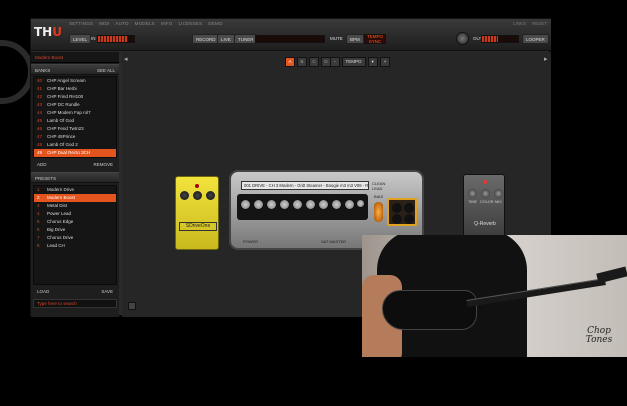 The width and height of the screenshot is (627, 406). What do you see at coordinates (75, 164) in the screenshot?
I see `banks-controls: ADD REMOVE` at bounding box center [75, 164].